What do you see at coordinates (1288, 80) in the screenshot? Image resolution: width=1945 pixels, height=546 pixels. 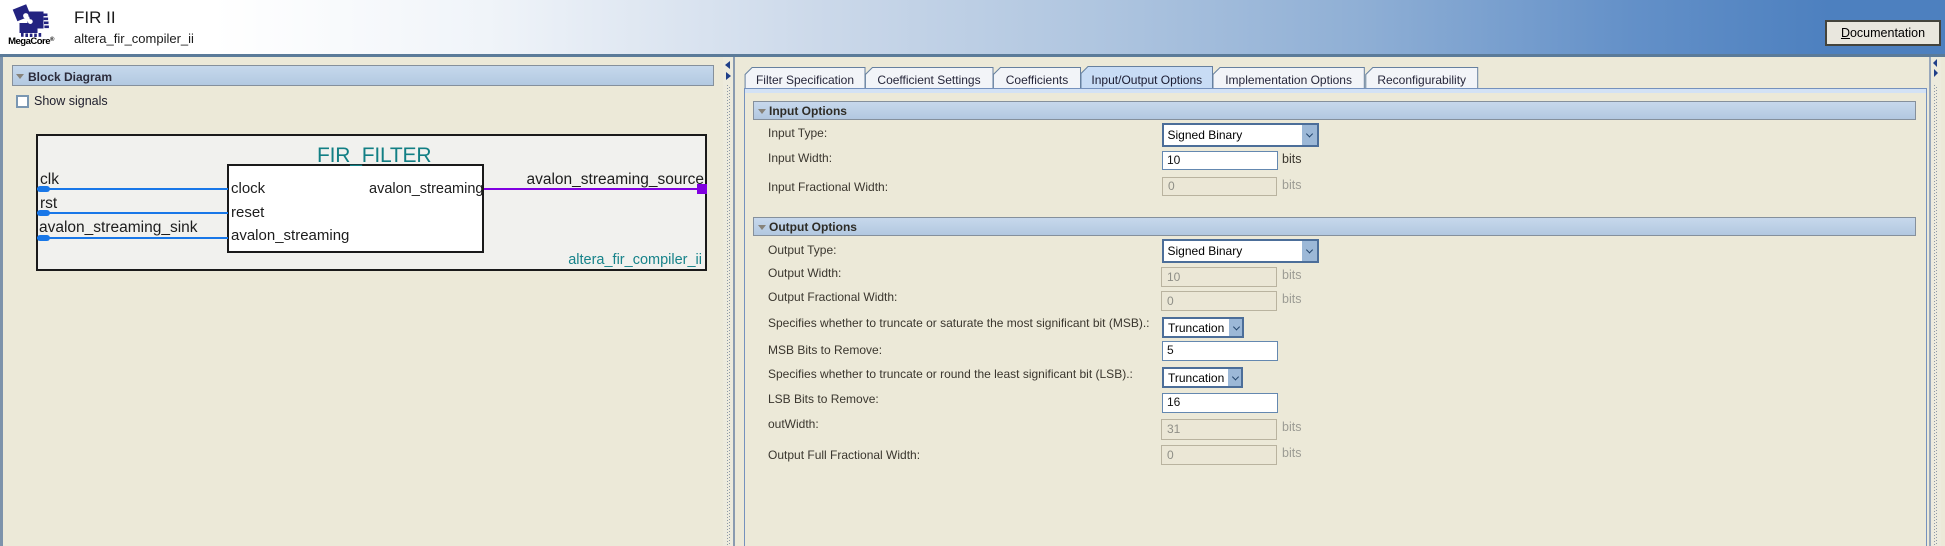 I see `svg-text: Implementation Options` at bounding box center [1288, 80].